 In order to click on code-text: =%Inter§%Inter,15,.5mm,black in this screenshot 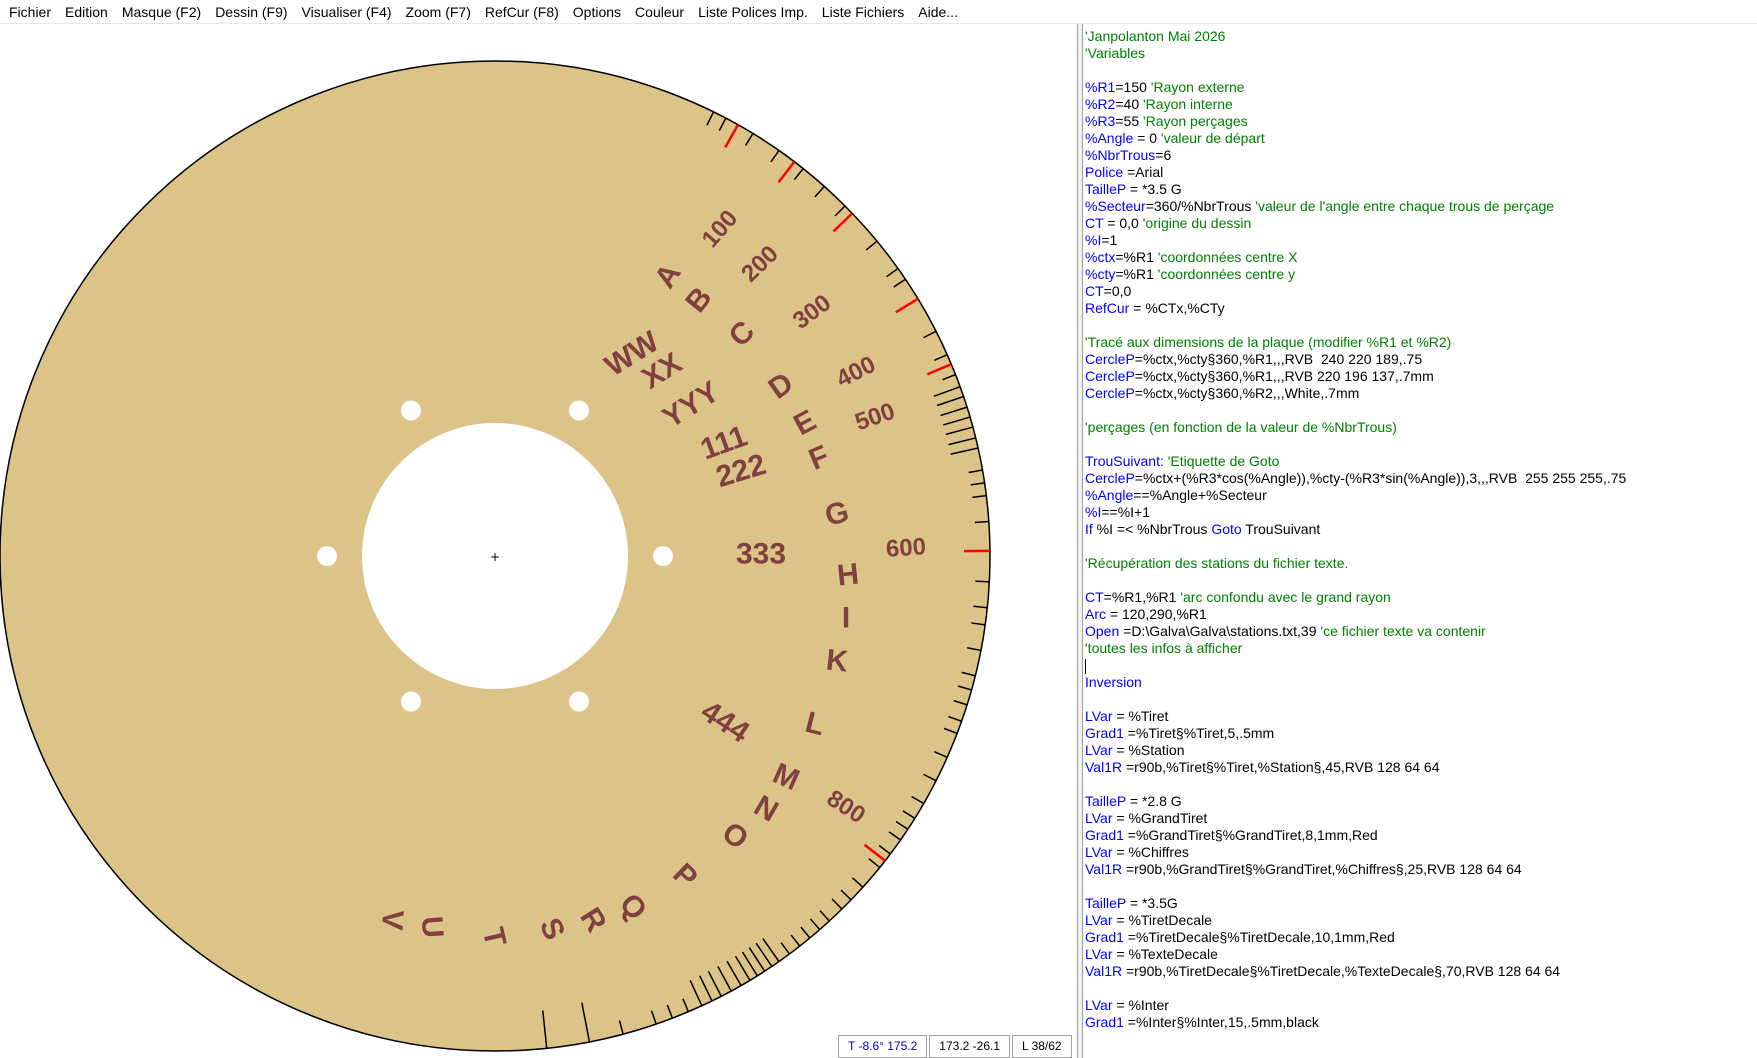, I will do `click(1221, 1022)`.